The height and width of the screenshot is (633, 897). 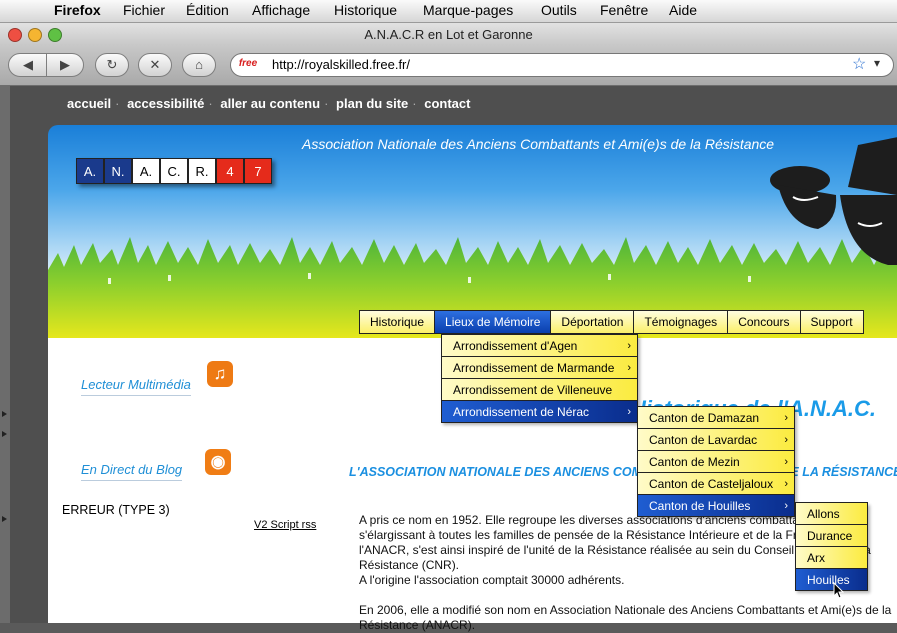 What do you see at coordinates (258, 171) in the screenshot?
I see `logo-letter: 7` at bounding box center [258, 171].